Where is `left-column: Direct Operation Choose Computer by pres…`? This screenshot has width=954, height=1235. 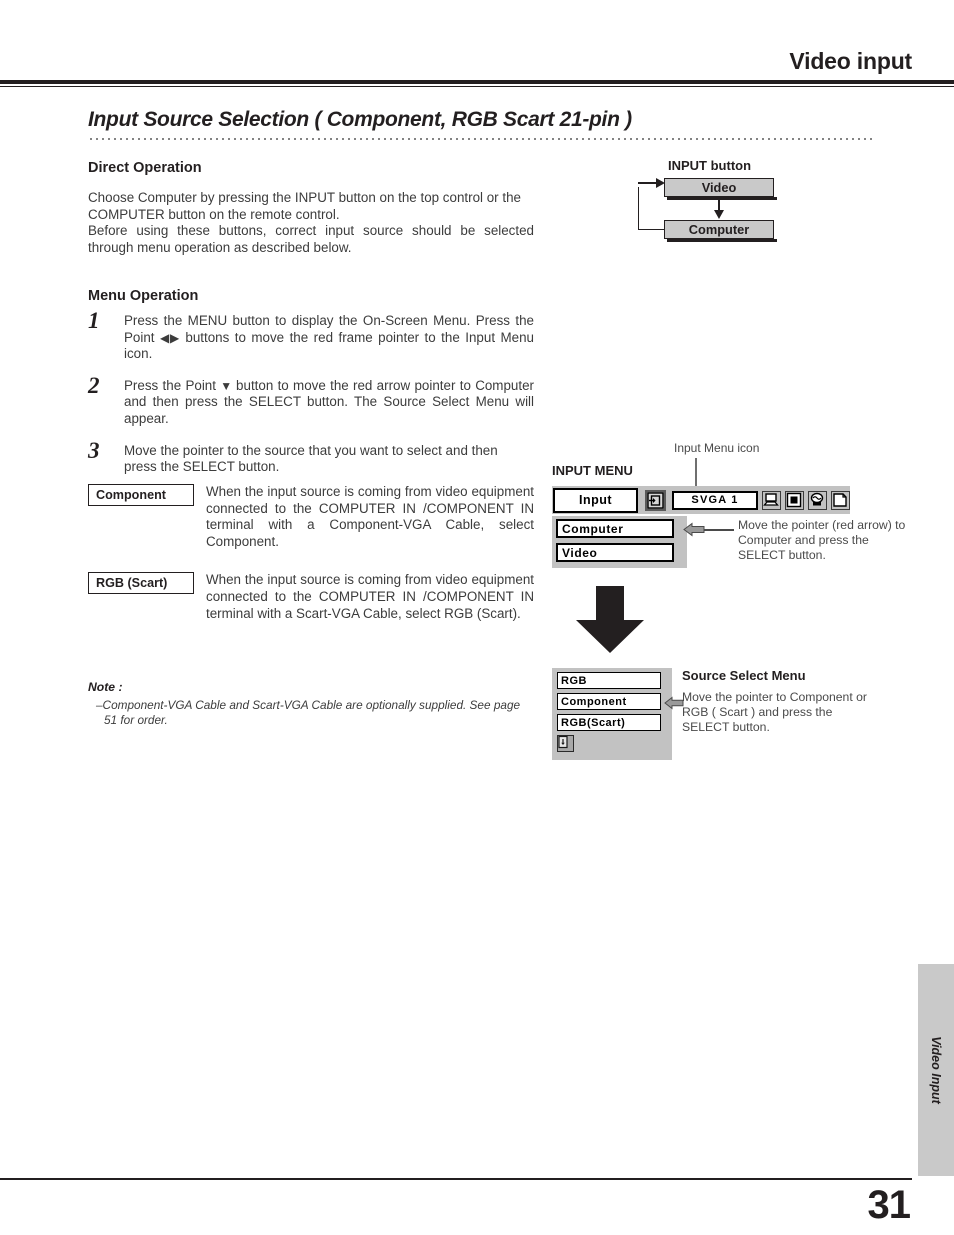
left-column: Direct Operation Choose Computer by pres… is located at coordinates (311, 232).